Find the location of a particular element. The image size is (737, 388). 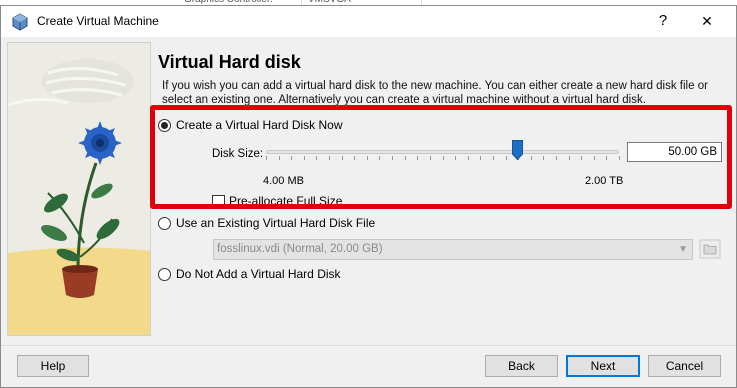

no-disk-label: Do Not Add a Virtual Hard Disk is located at coordinates (258, 274).